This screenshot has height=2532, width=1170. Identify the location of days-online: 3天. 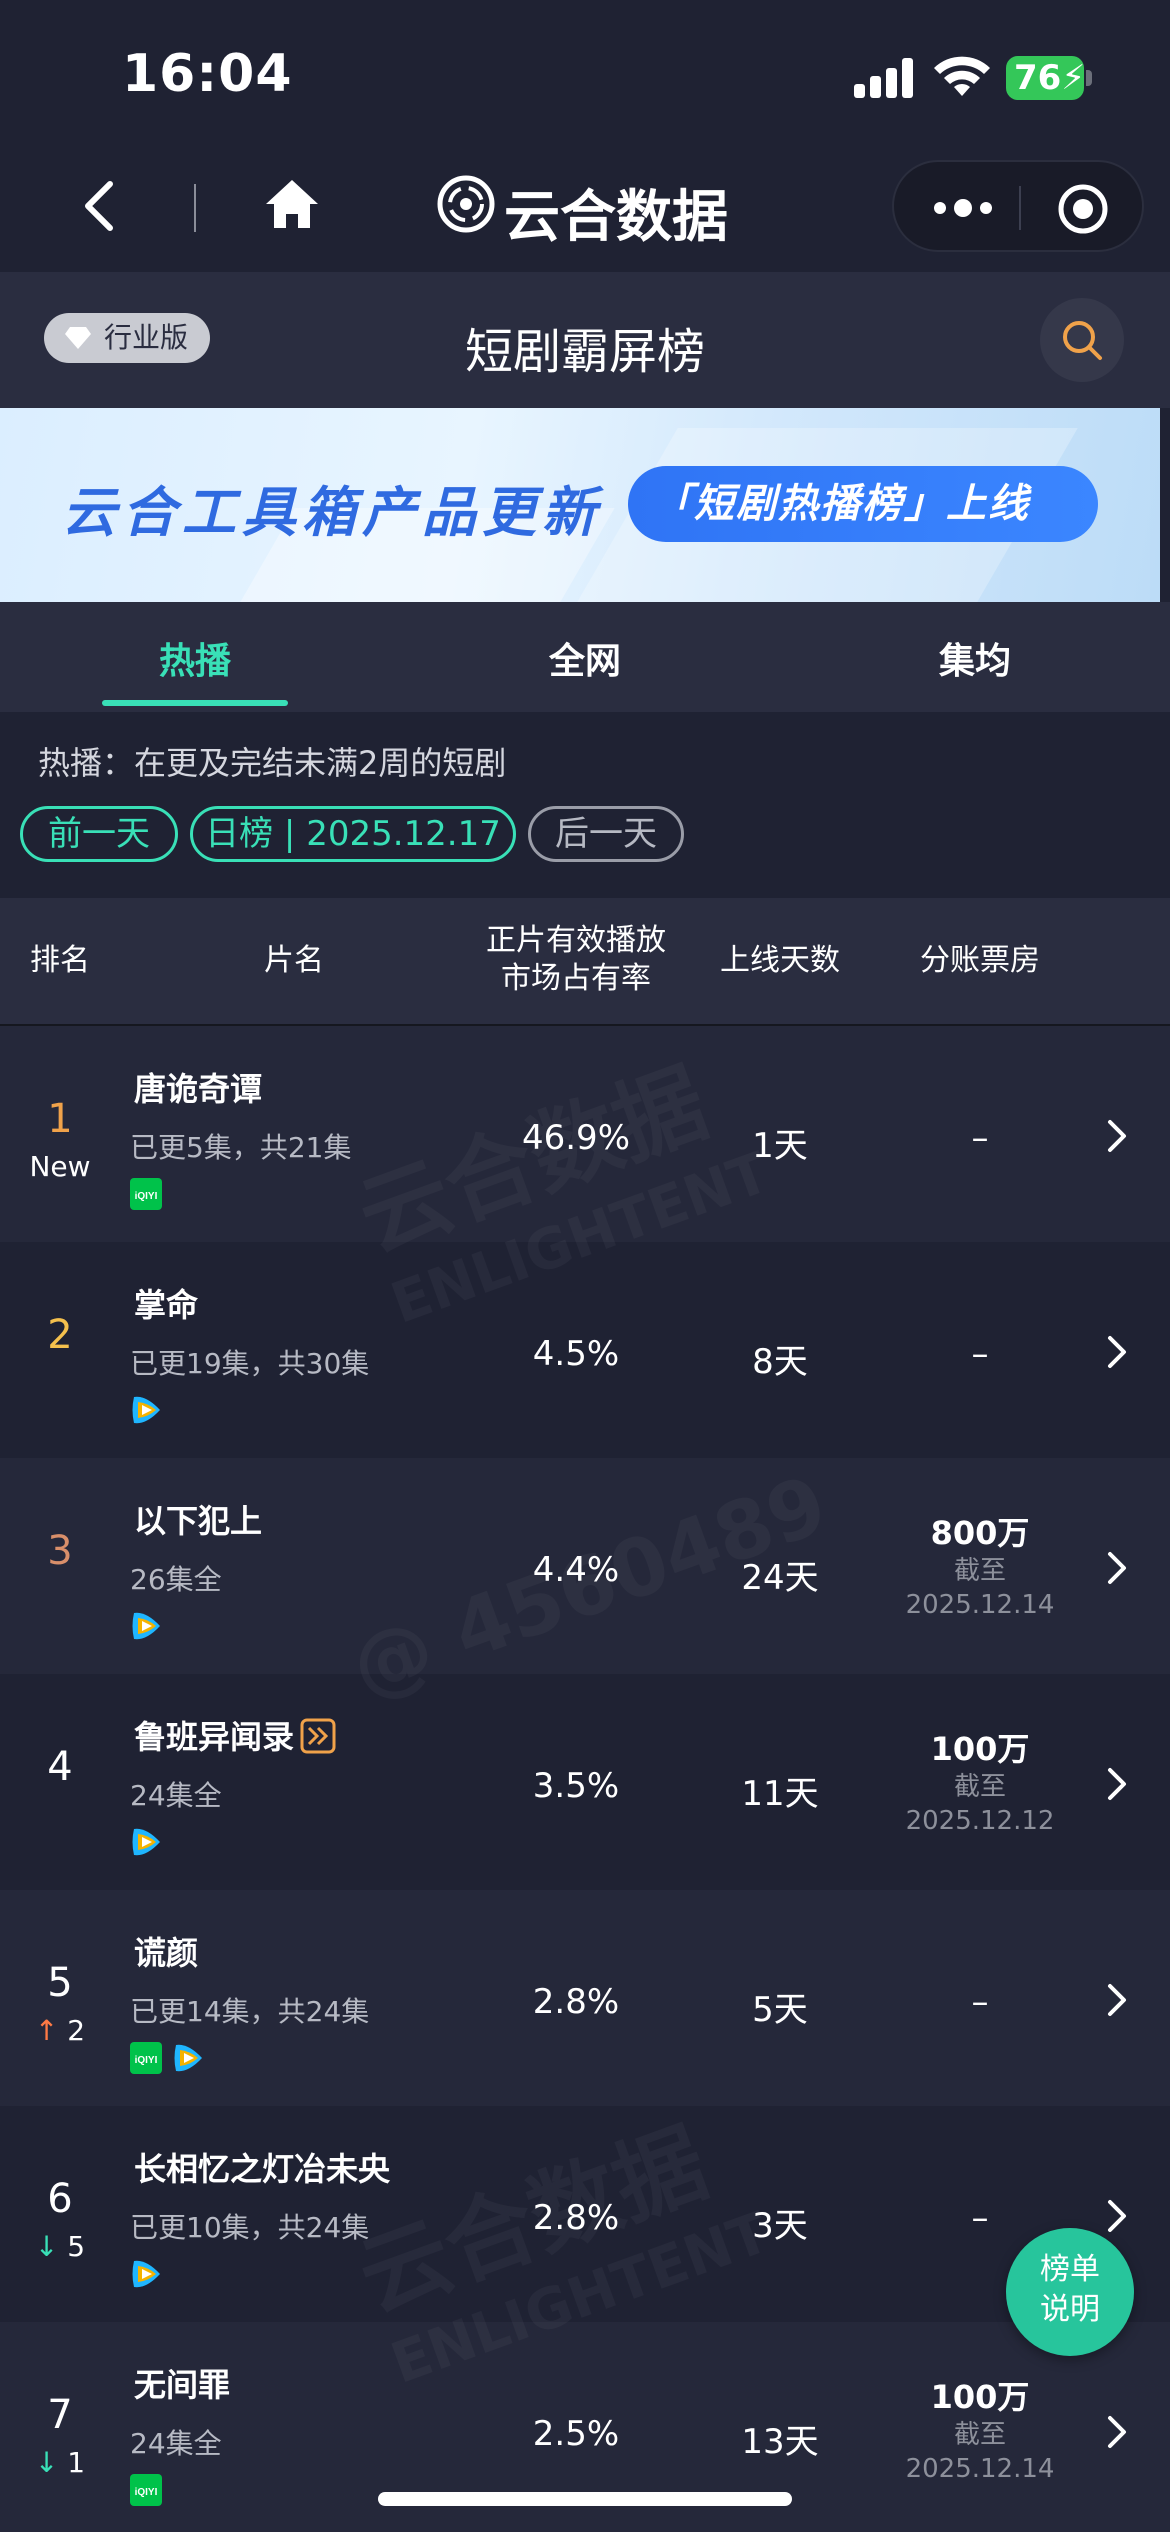
(780, 2226).